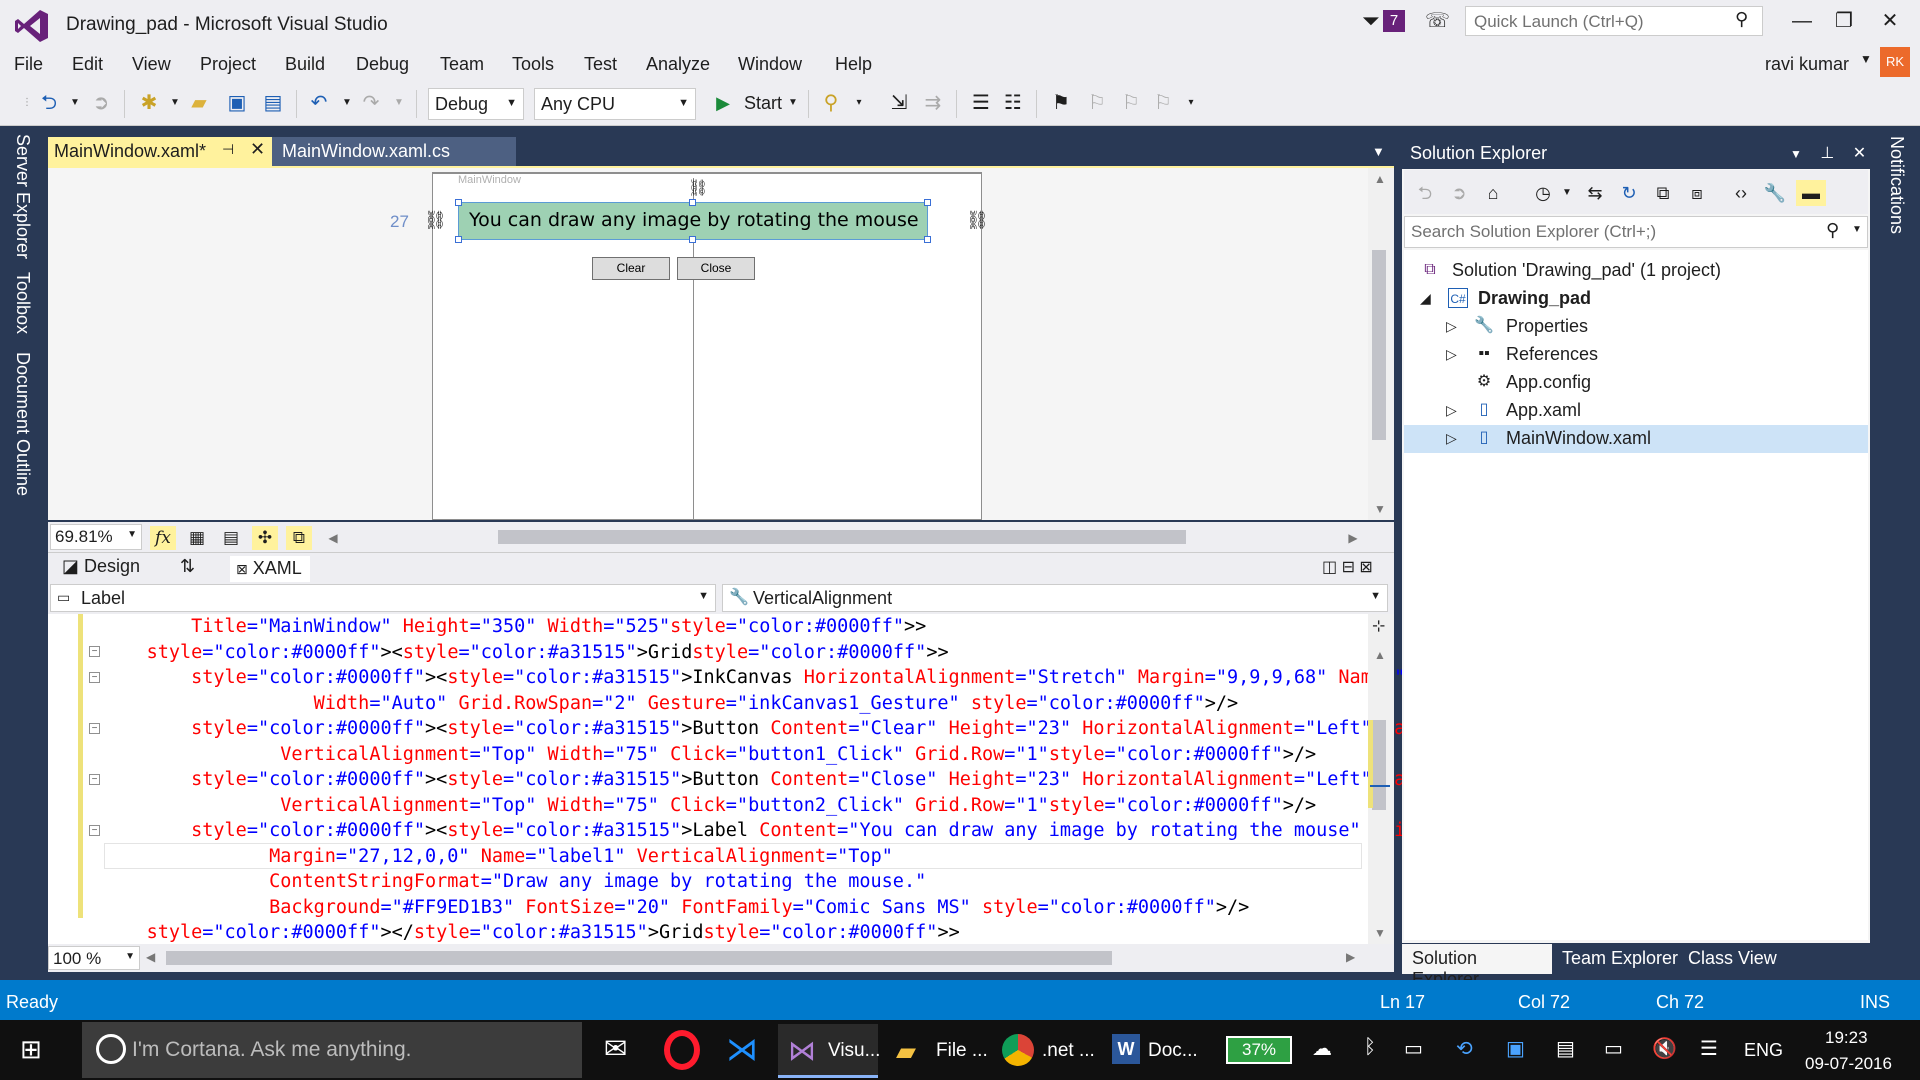 The width and height of the screenshot is (1920, 1080). I want to click on menu-build: Build, so click(305, 64).